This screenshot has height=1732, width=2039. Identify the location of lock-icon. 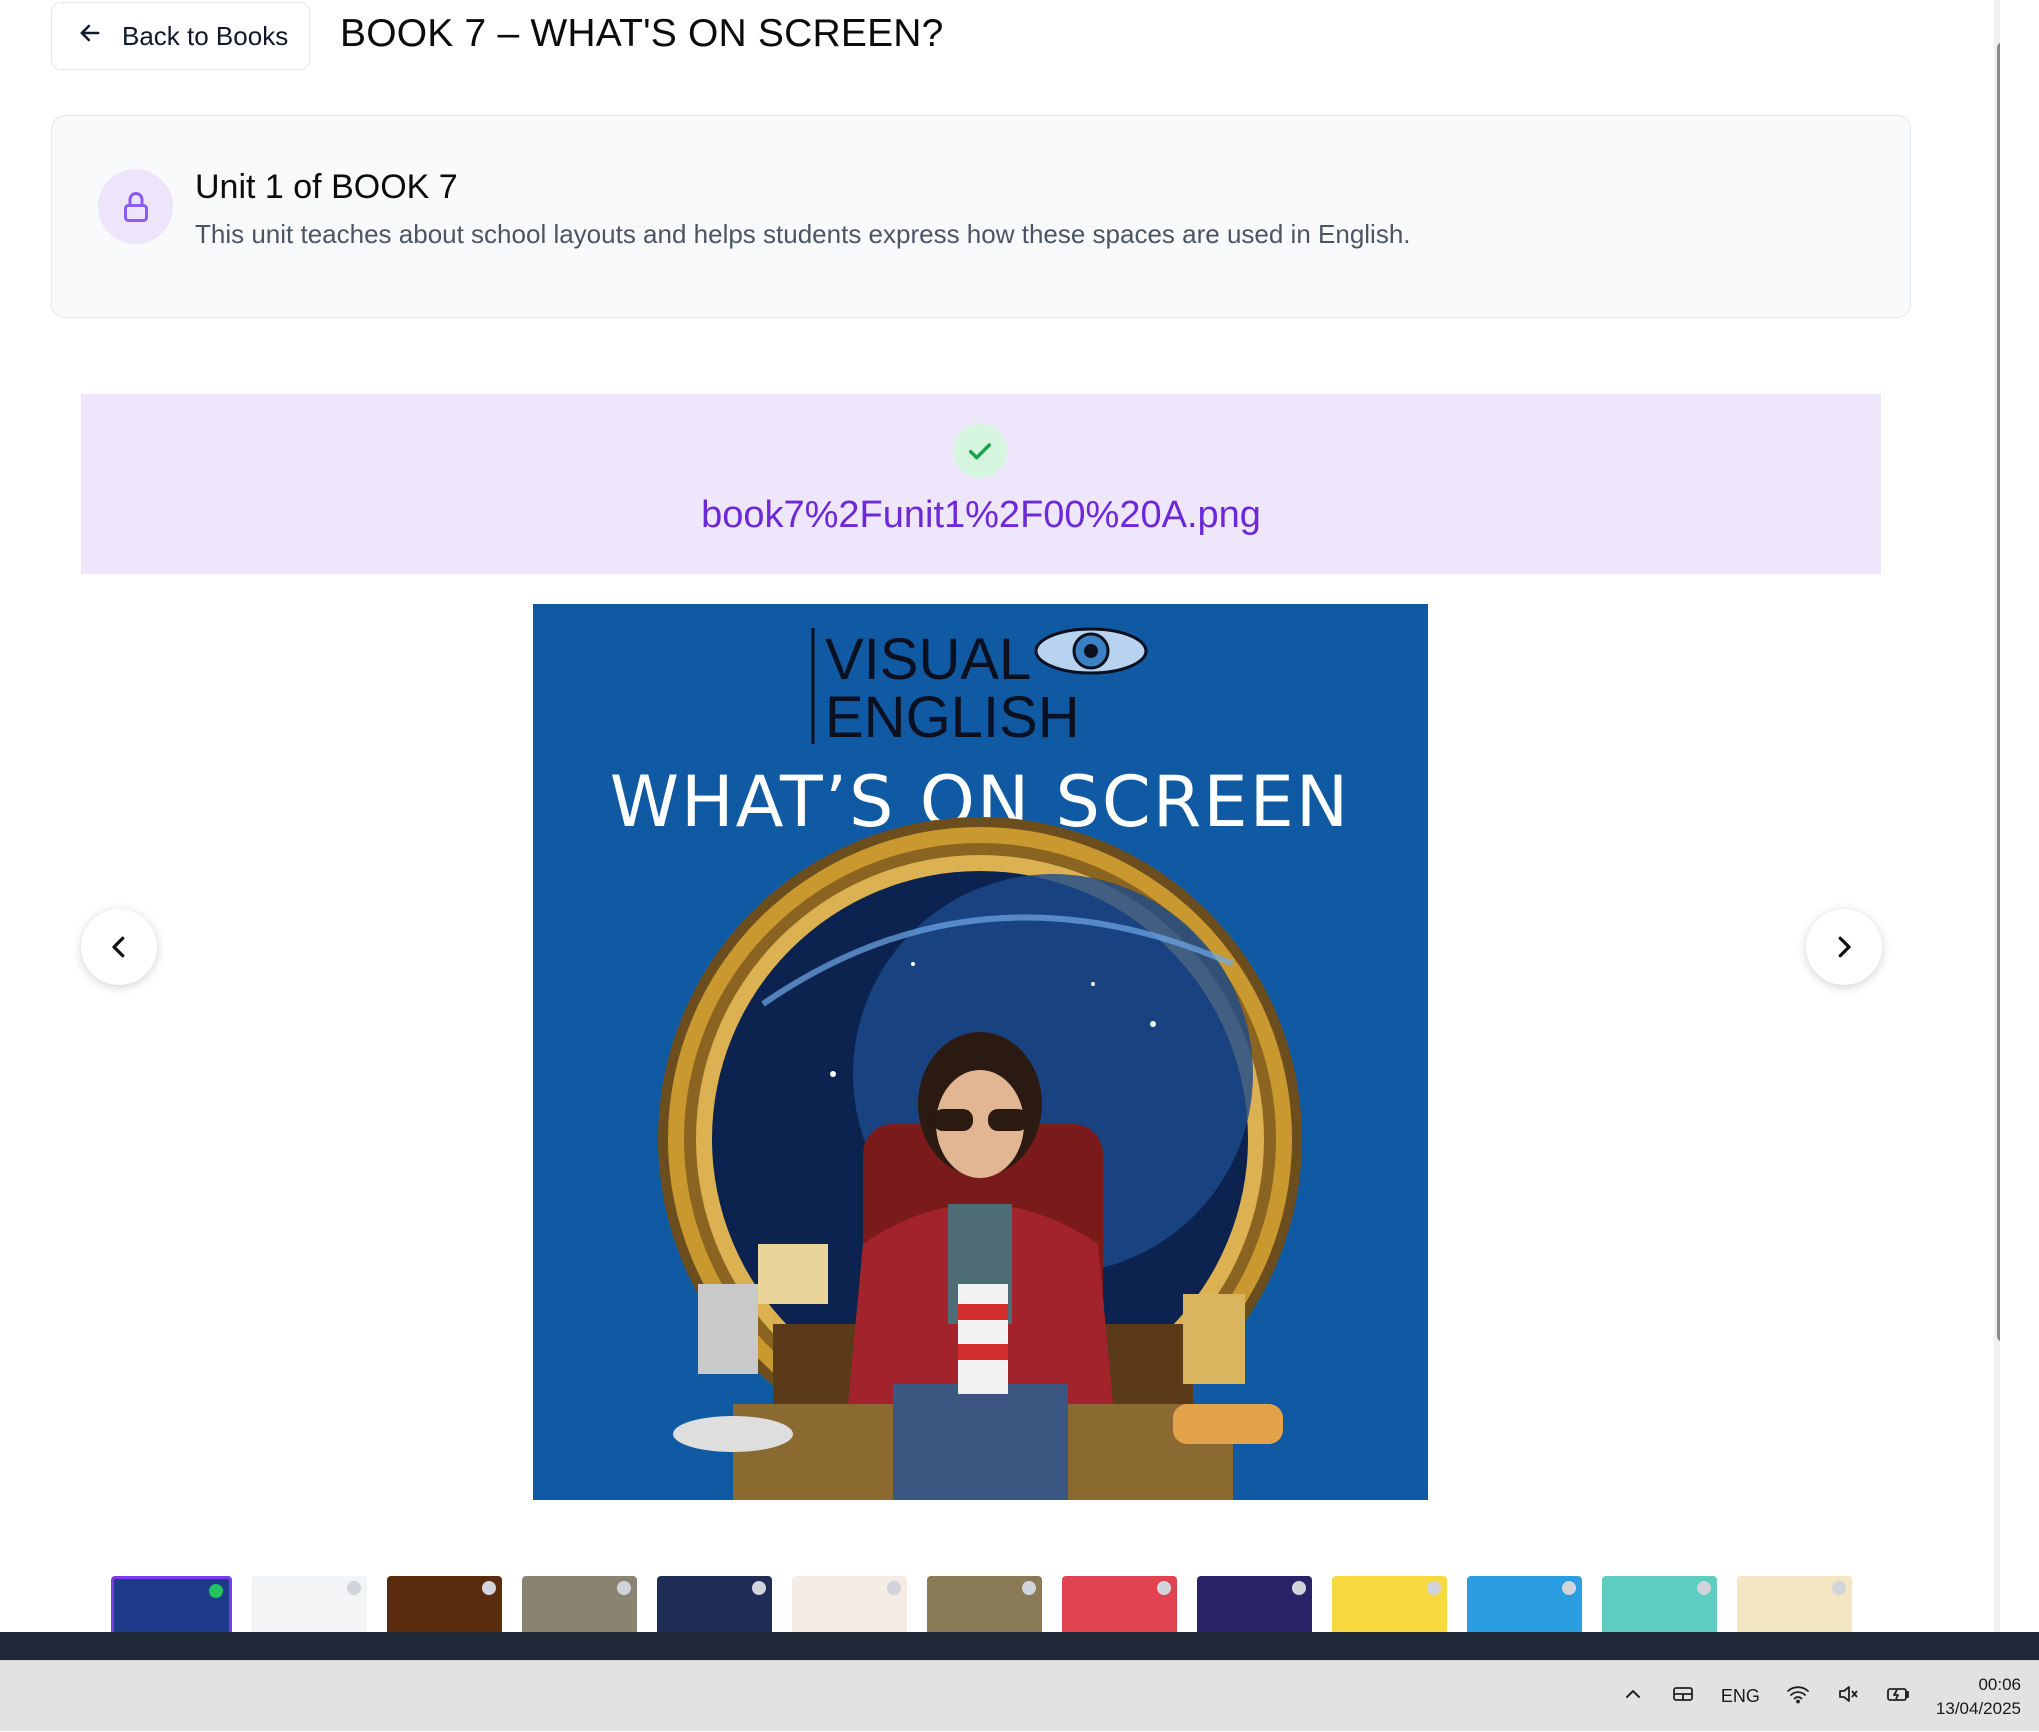
(135, 206).